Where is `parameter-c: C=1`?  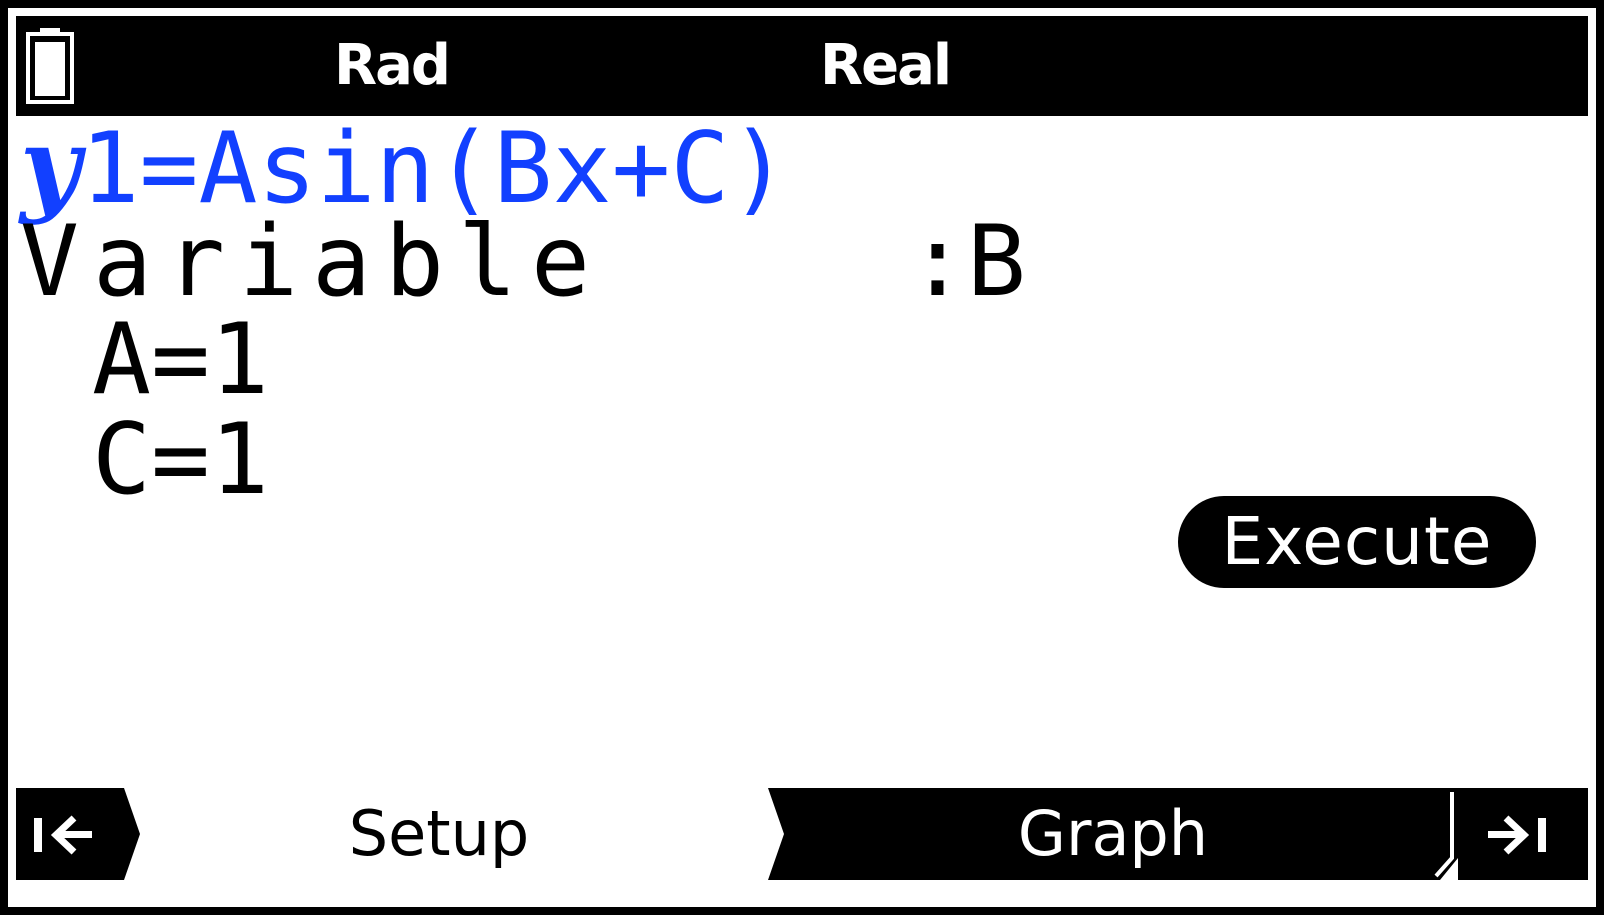
parameter-c: C=1 is located at coordinates (180, 460).